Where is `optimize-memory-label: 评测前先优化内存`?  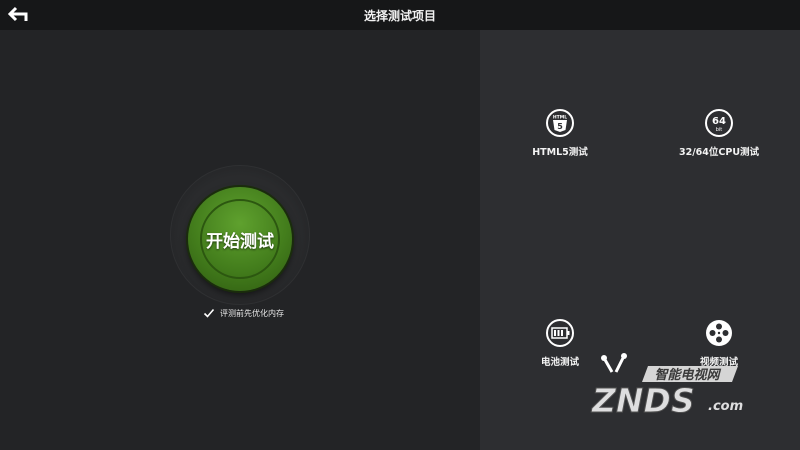 optimize-memory-label: 评测前先优化内存 is located at coordinates (252, 313).